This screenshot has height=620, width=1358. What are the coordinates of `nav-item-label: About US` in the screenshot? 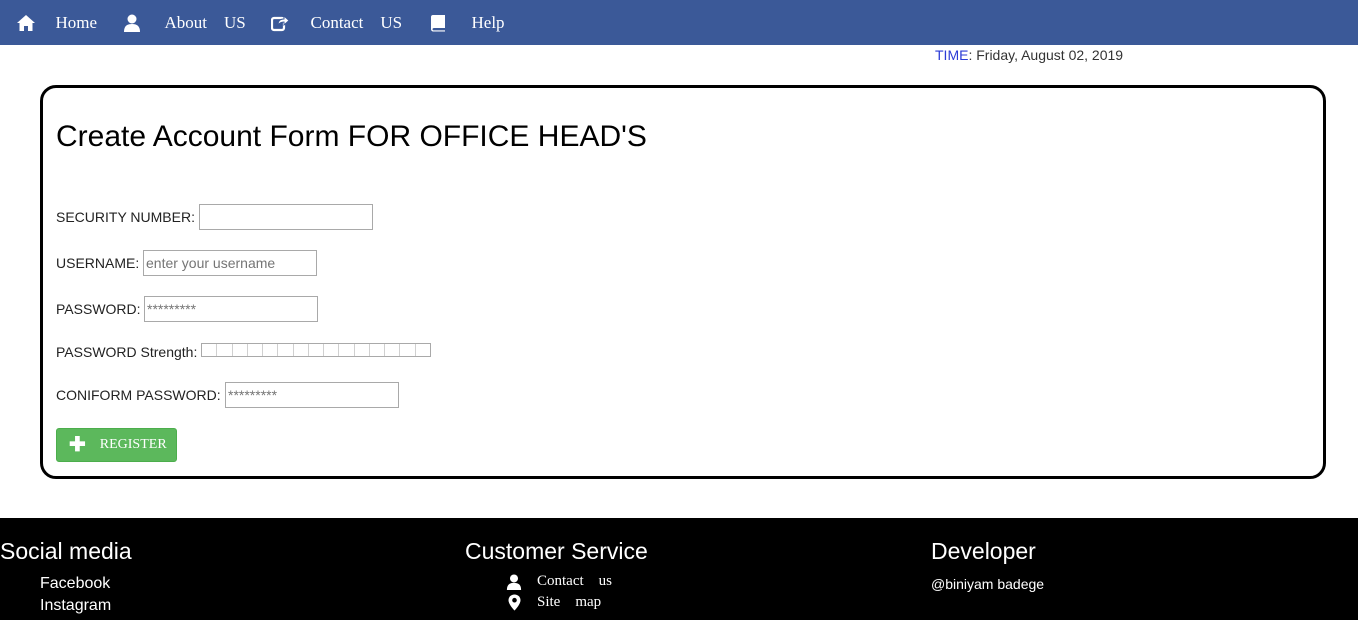 It's located at (205, 22).